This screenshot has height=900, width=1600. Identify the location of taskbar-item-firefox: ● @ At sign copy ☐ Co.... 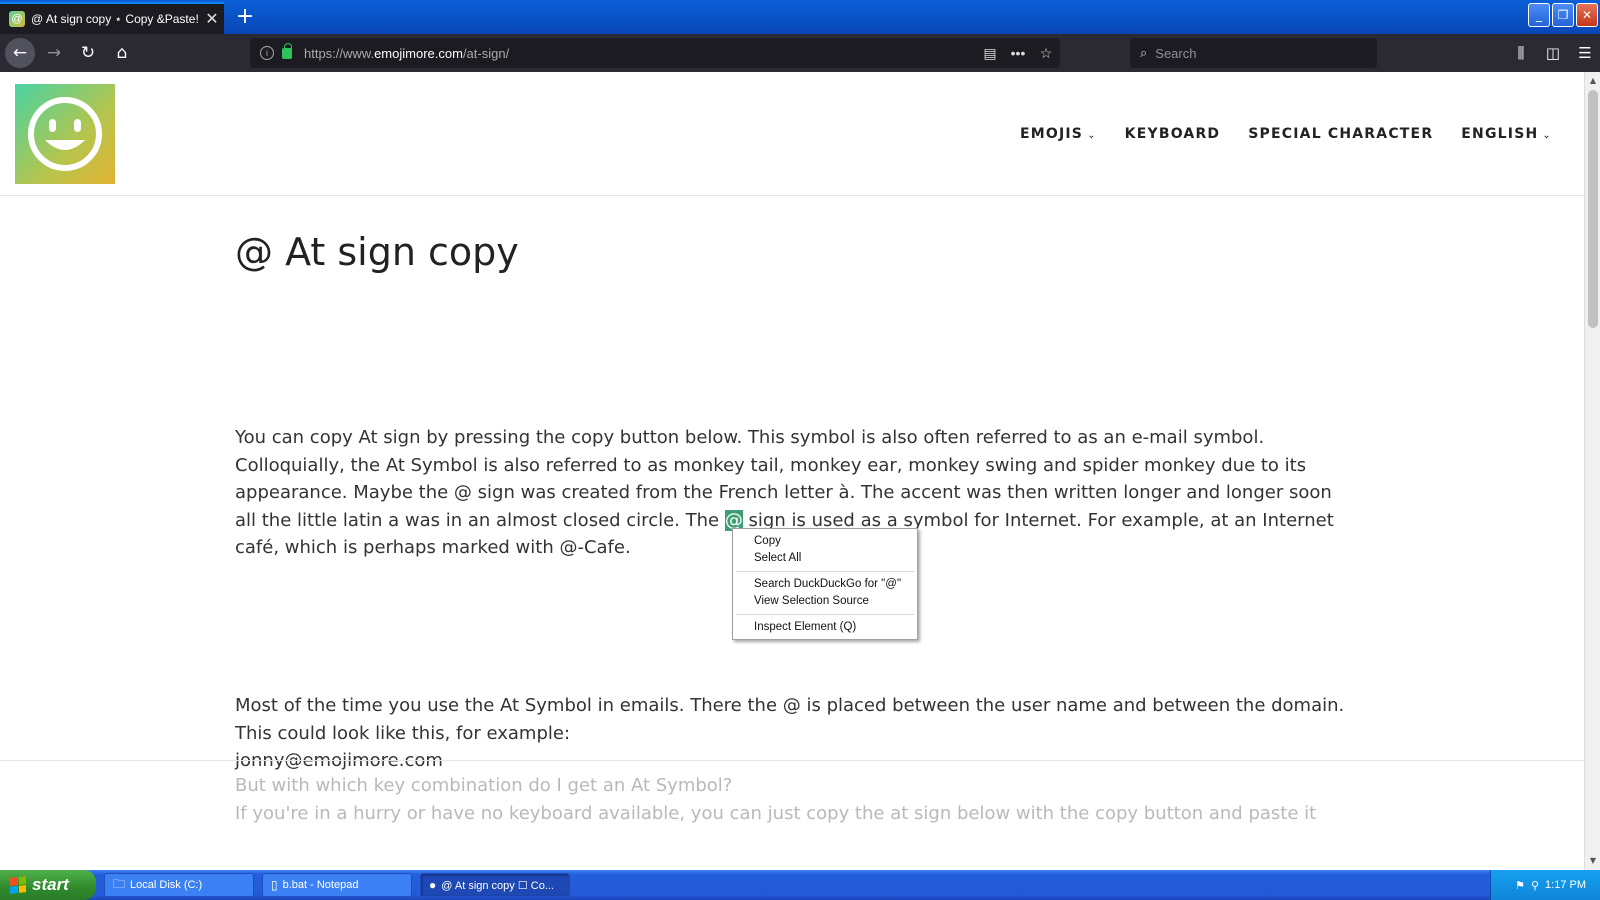
(495, 885).